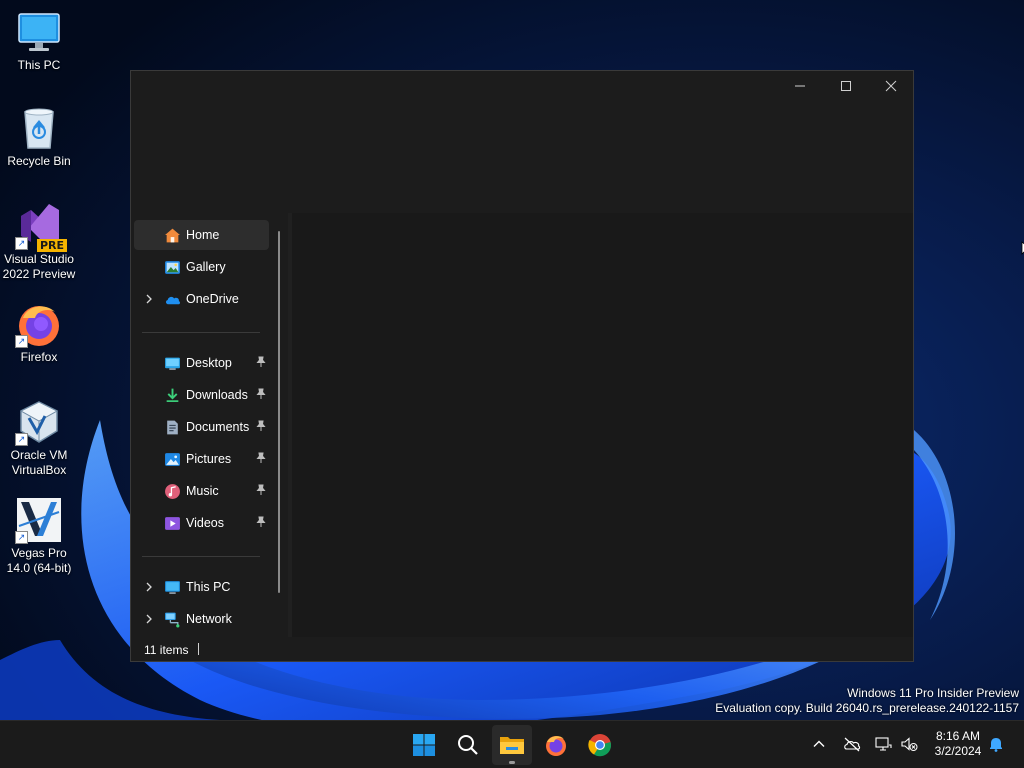  I want to click on close-button, so click(891, 86).